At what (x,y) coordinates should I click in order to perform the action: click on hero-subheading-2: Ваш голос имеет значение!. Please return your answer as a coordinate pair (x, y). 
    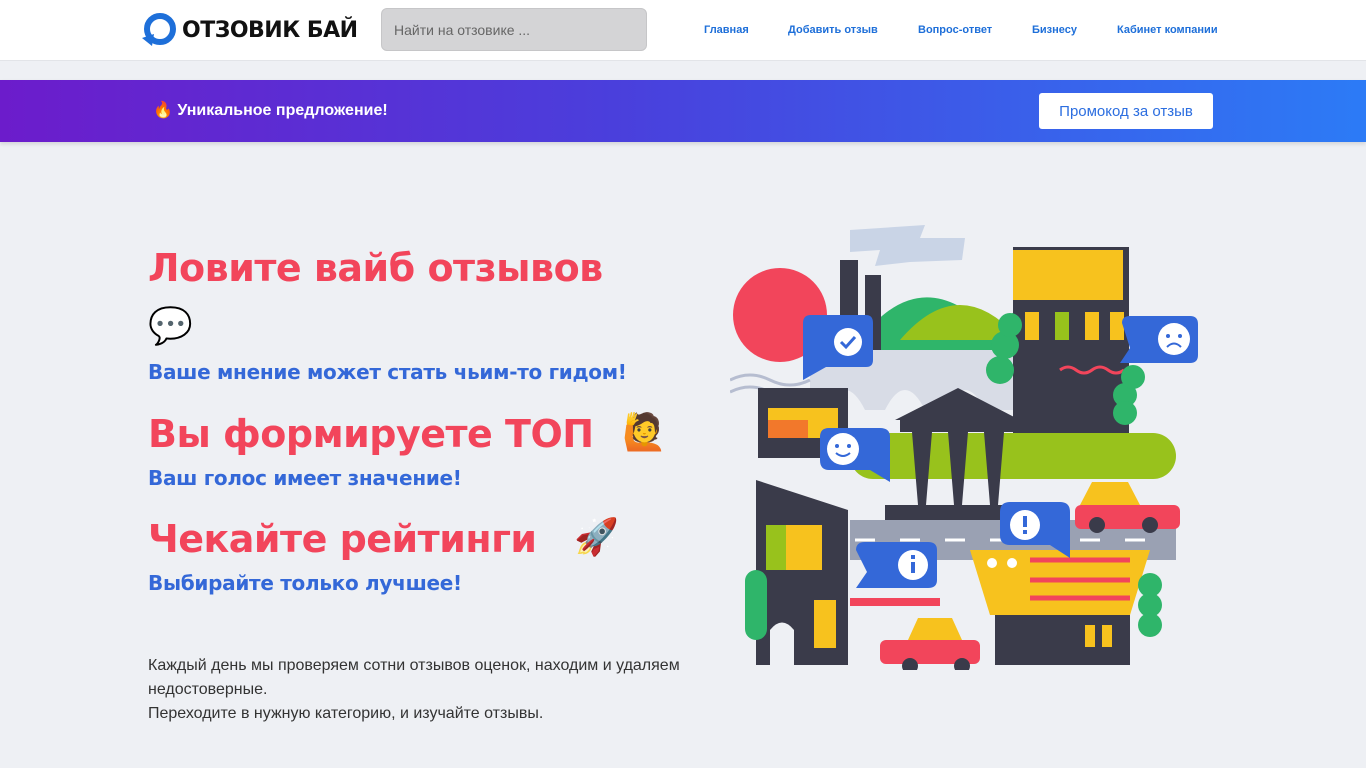
    Looking at the image, I should click on (305, 478).